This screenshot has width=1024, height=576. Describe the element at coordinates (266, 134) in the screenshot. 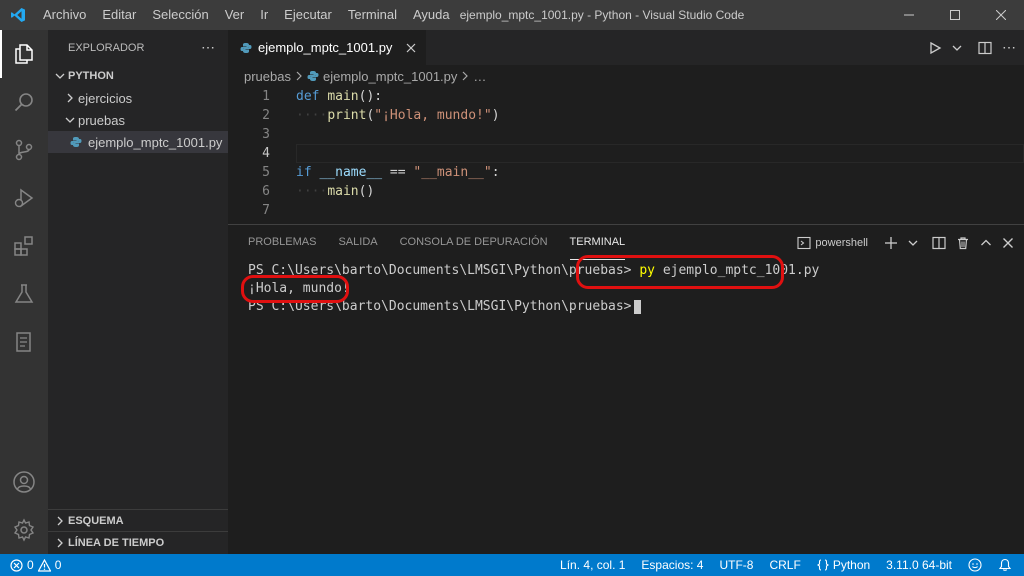

I see `line-number: 3` at that location.